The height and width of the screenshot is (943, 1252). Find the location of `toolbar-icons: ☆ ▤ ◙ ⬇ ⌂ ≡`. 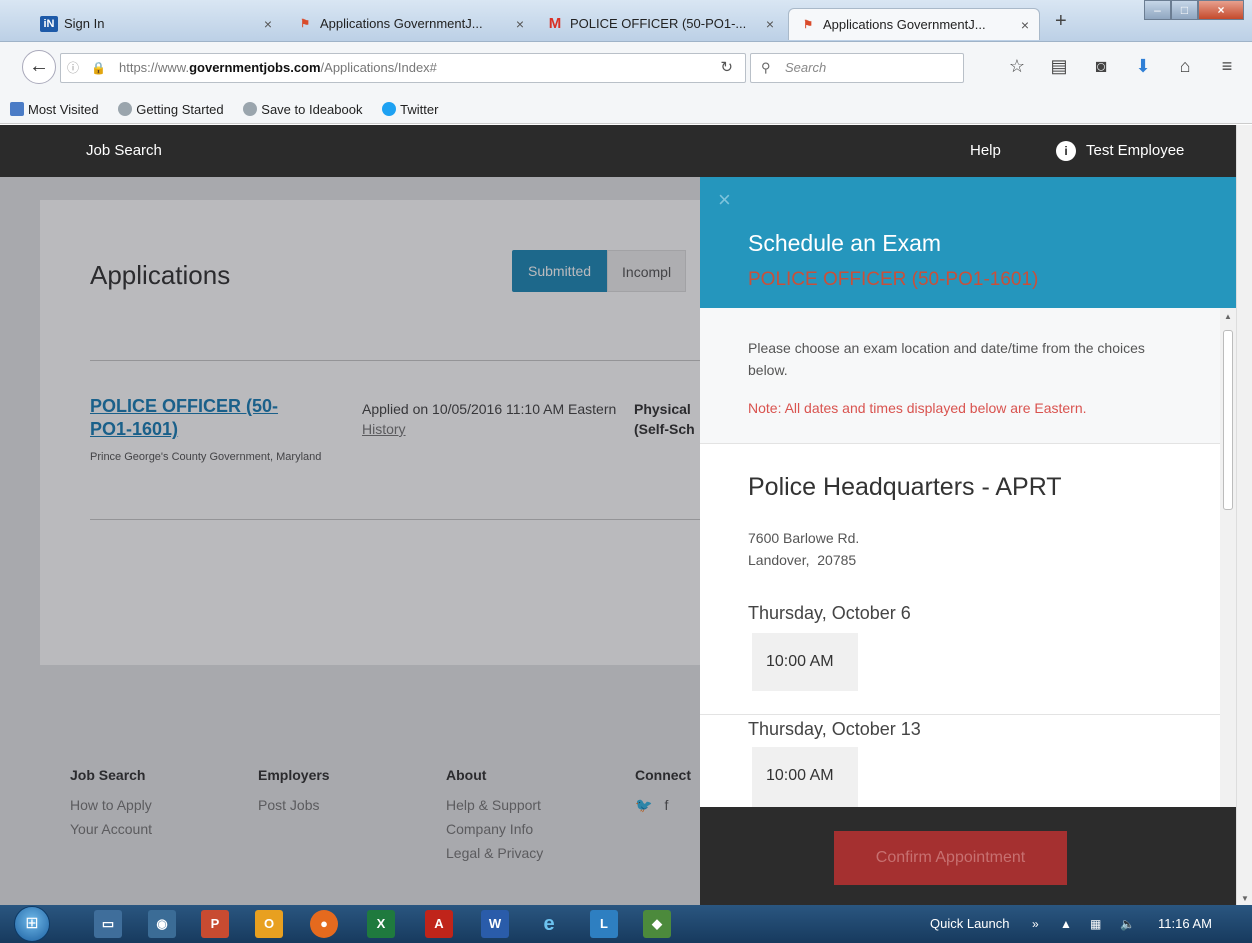

toolbar-icons: ☆ ▤ ◙ ⬇ ⌂ ≡ is located at coordinates (1122, 66).